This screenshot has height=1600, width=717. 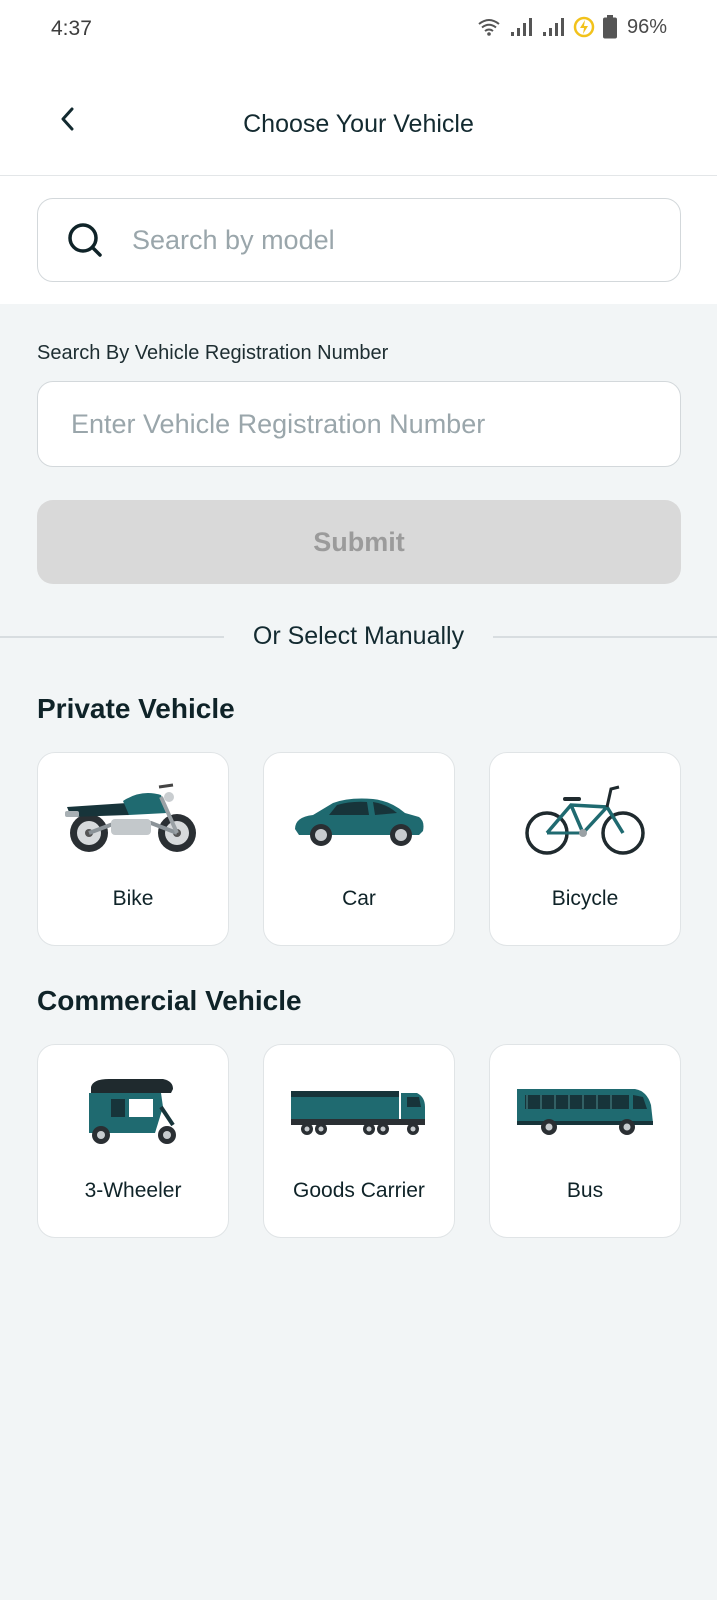 I want to click on vehicle-label: Car, so click(x=359, y=898).